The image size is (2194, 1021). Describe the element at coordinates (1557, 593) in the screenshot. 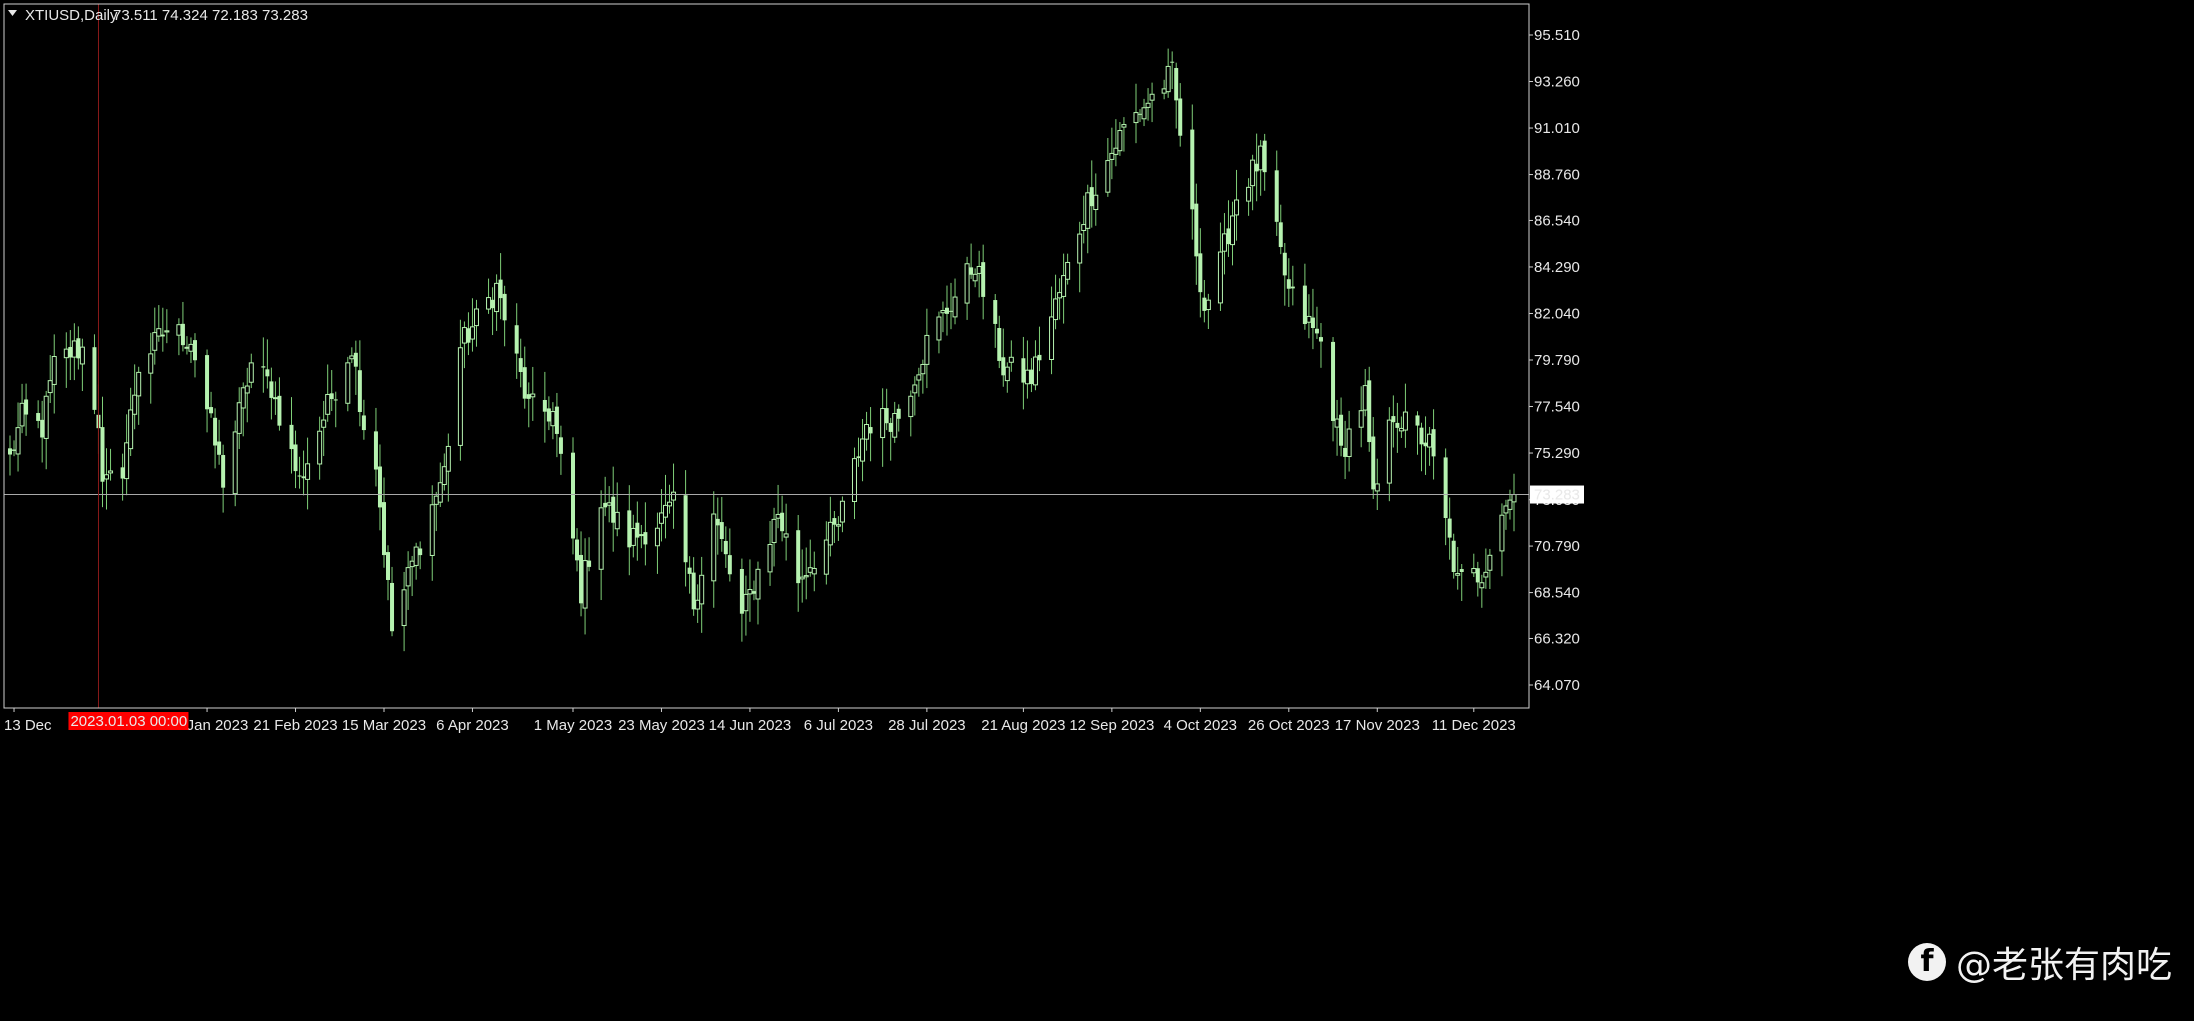

I see `price-tick-label: 68.540` at that location.